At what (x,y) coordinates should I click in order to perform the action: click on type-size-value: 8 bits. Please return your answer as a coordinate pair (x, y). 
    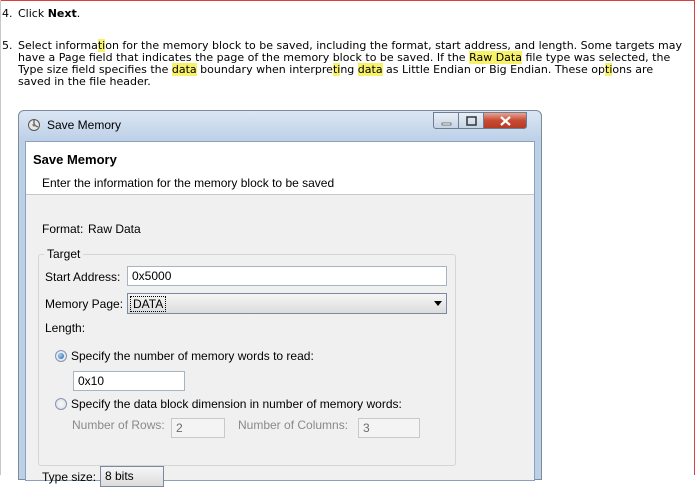
    Looking at the image, I should click on (119, 476).